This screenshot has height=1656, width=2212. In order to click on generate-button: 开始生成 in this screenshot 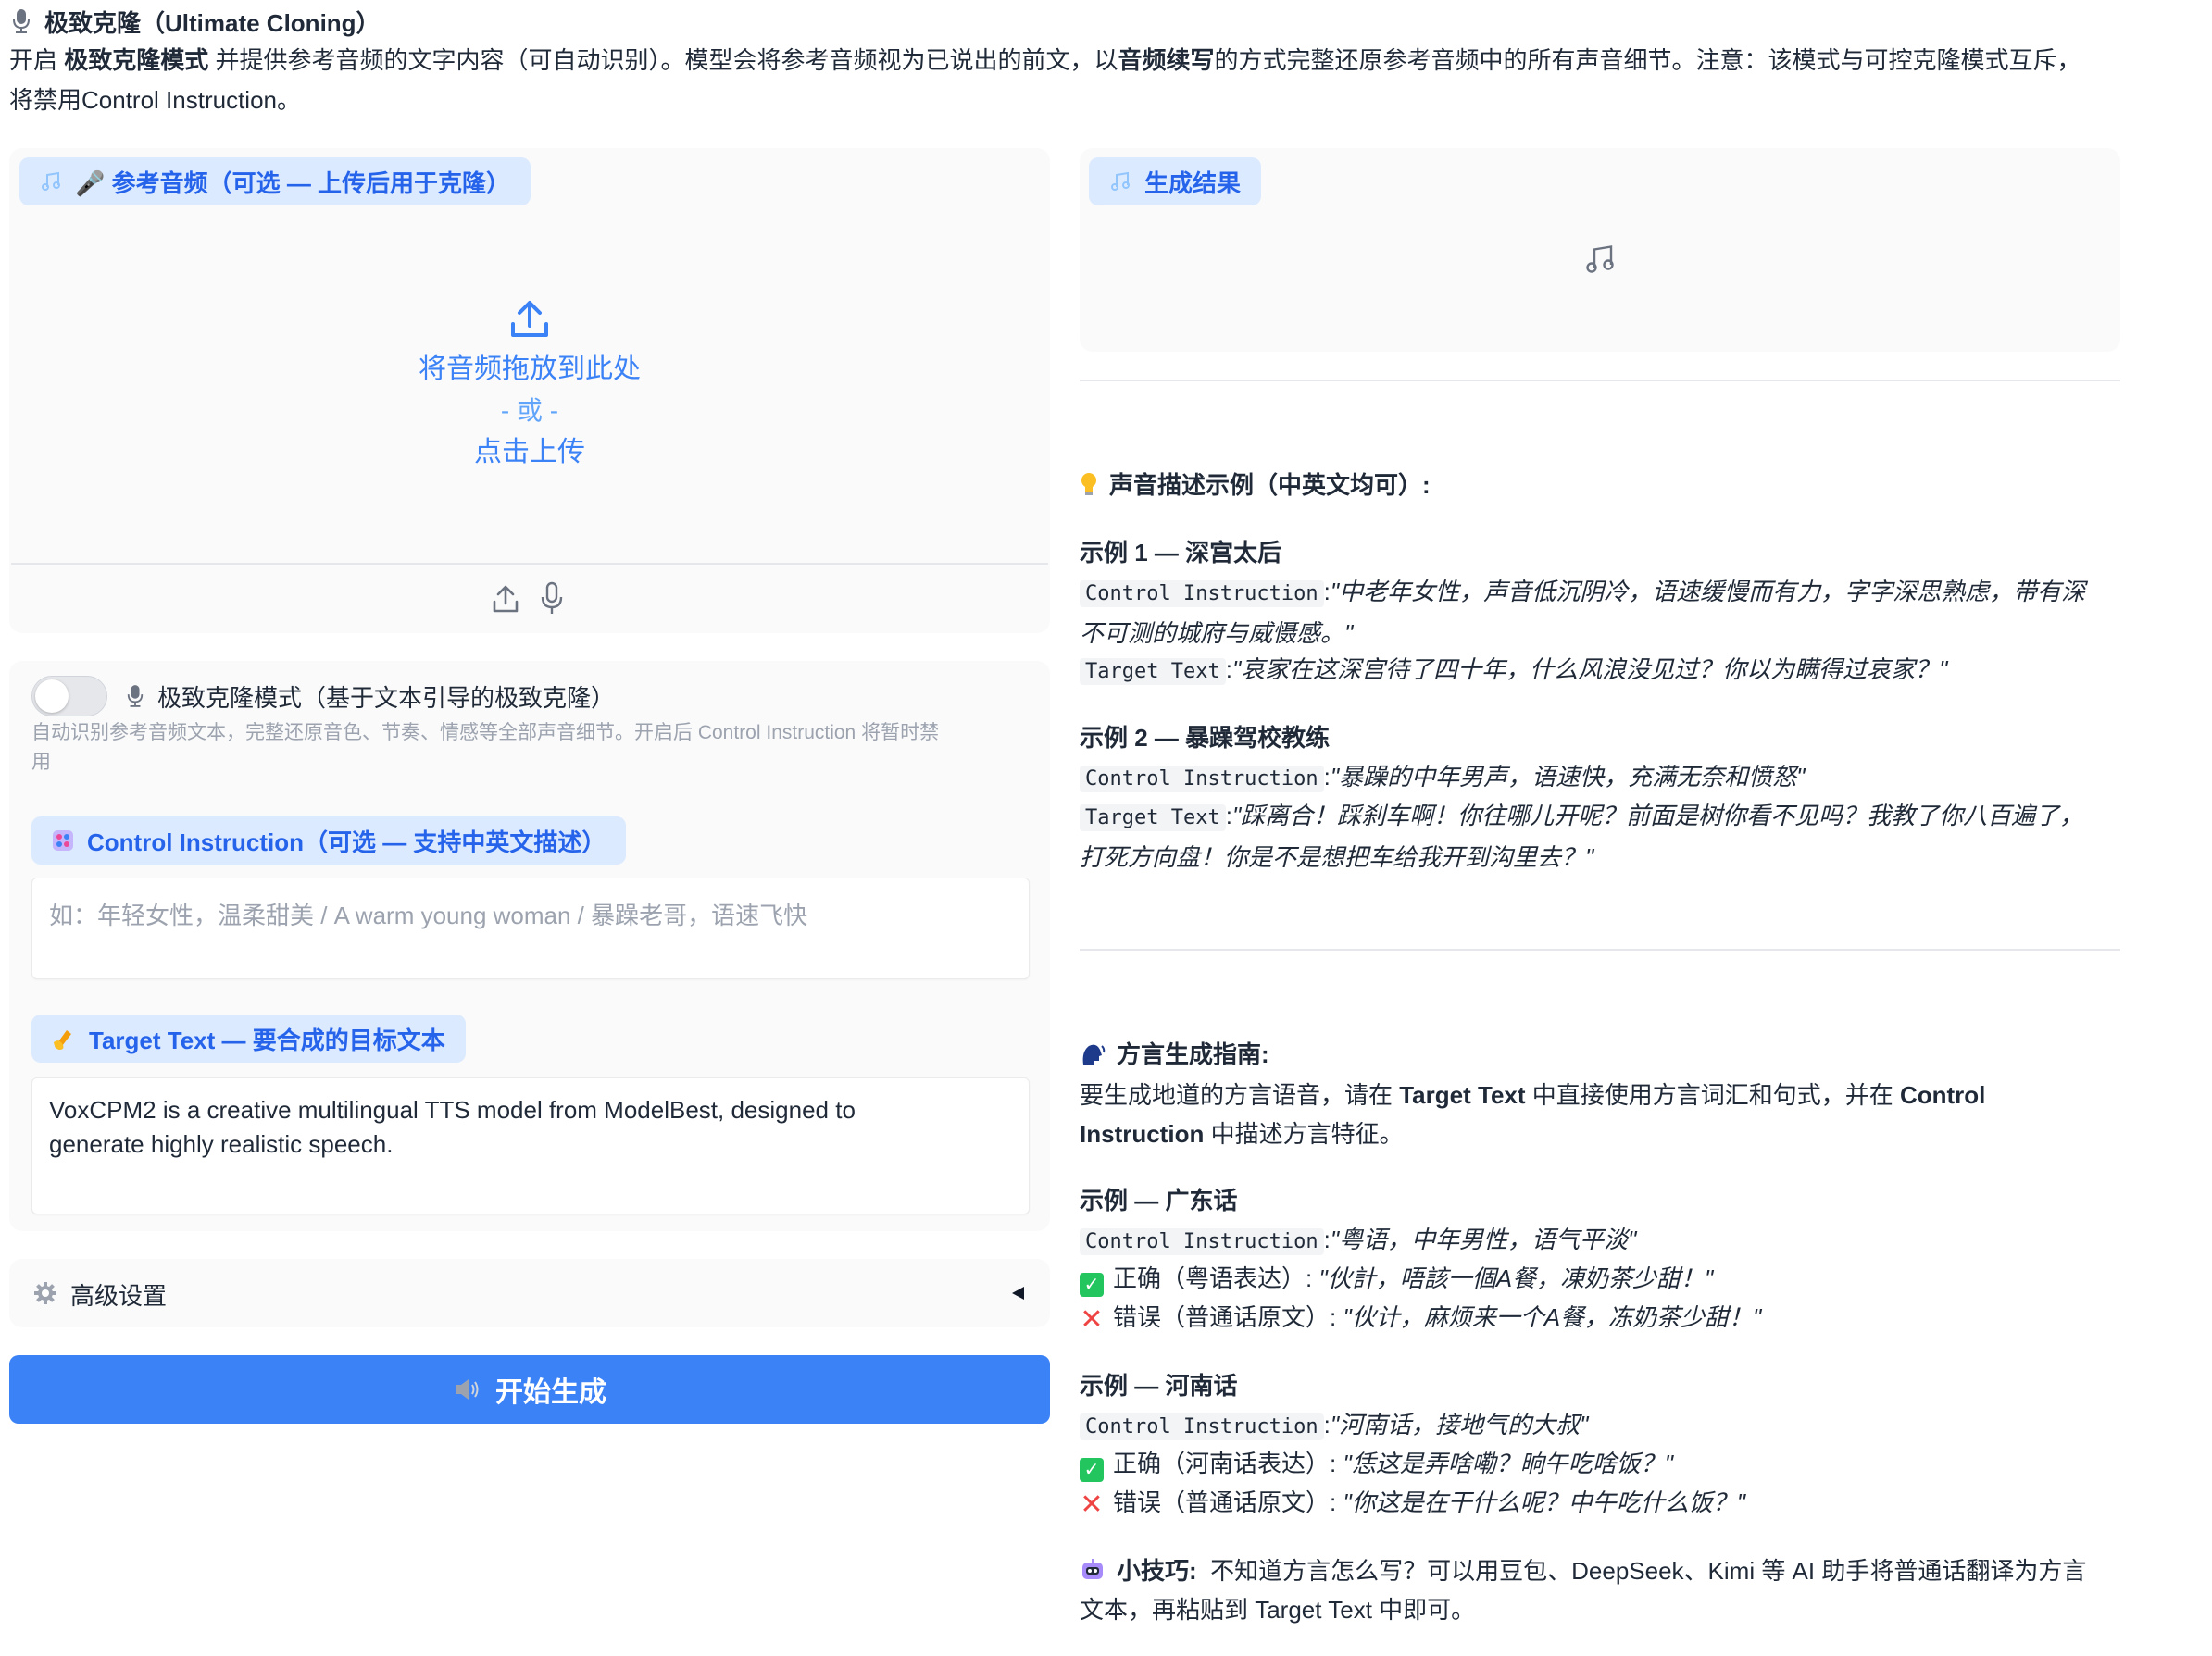, I will do `click(529, 1390)`.